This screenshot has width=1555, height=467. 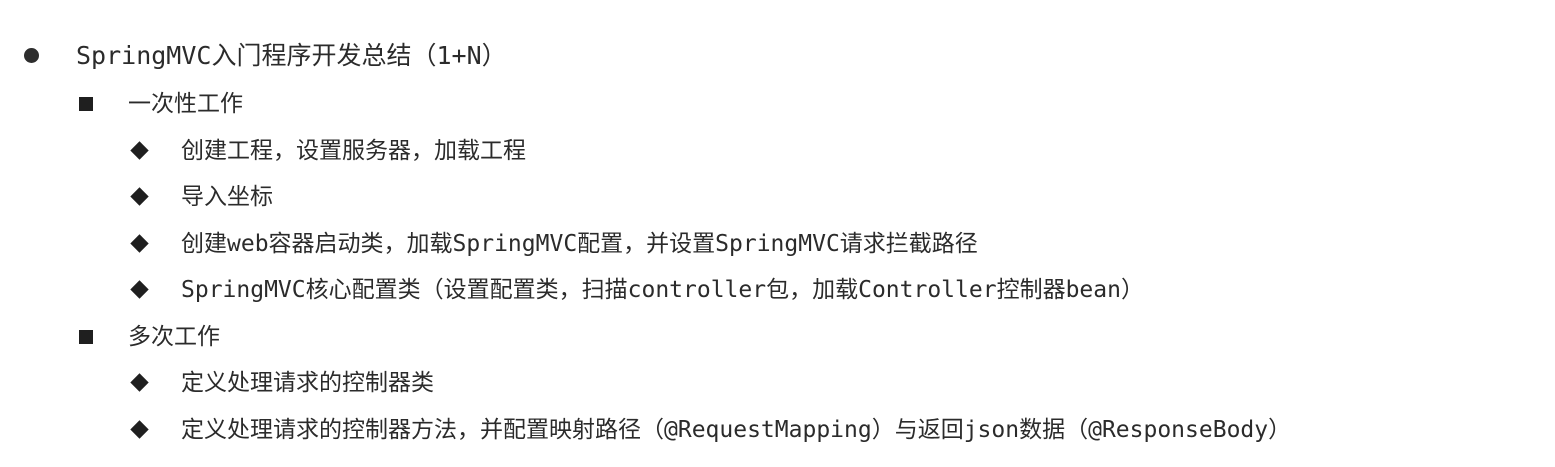 What do you see at coordinates (227, 197) in the screenshot?
I see `list-item-text: 导入坐标` at bounding box center [227, 197].